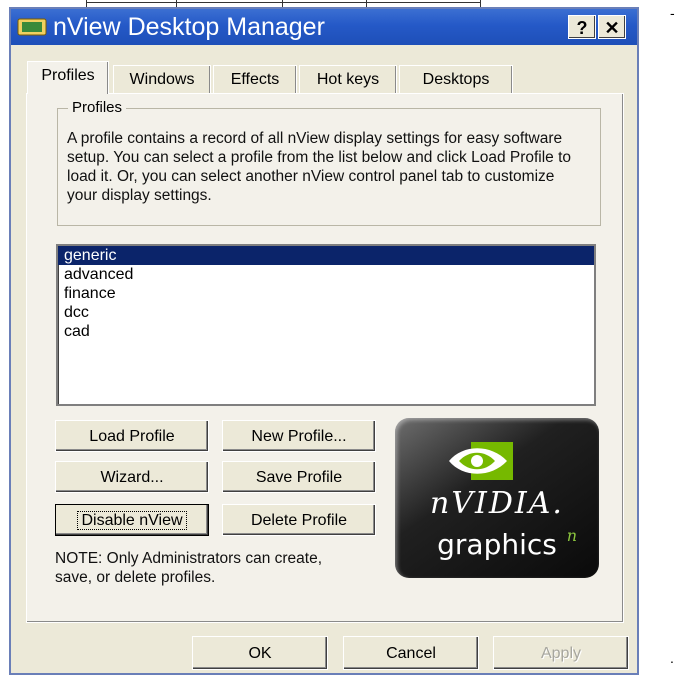 Image resolution: width=675 pixels, height=681 pixels. I want to click on list-item: generic, so click(326, 255).